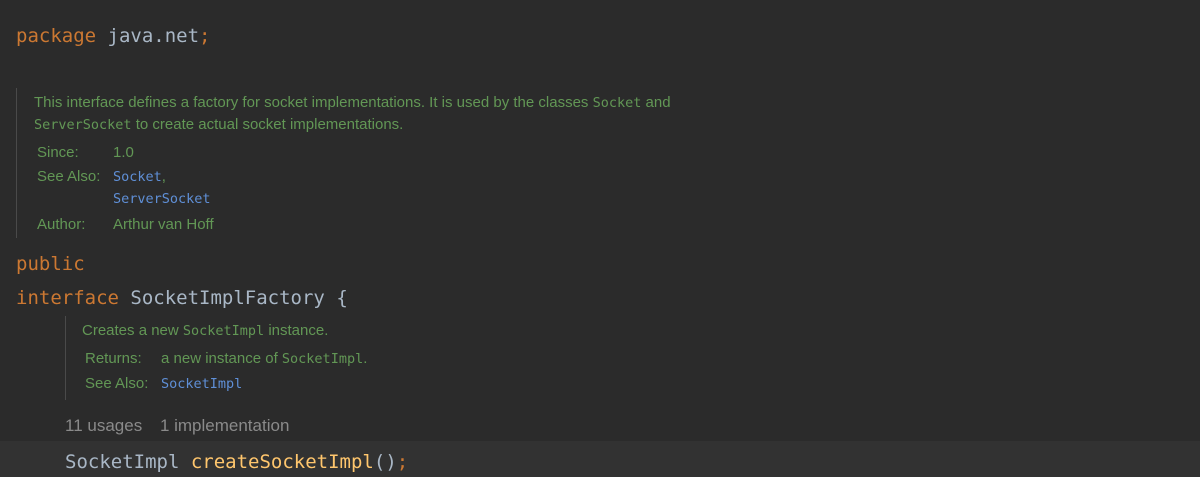  Describe the element at coordinates (435, 188) in the screenshot. I see `see-also-tag: See Also: Socket, ServerSocket` at that location.